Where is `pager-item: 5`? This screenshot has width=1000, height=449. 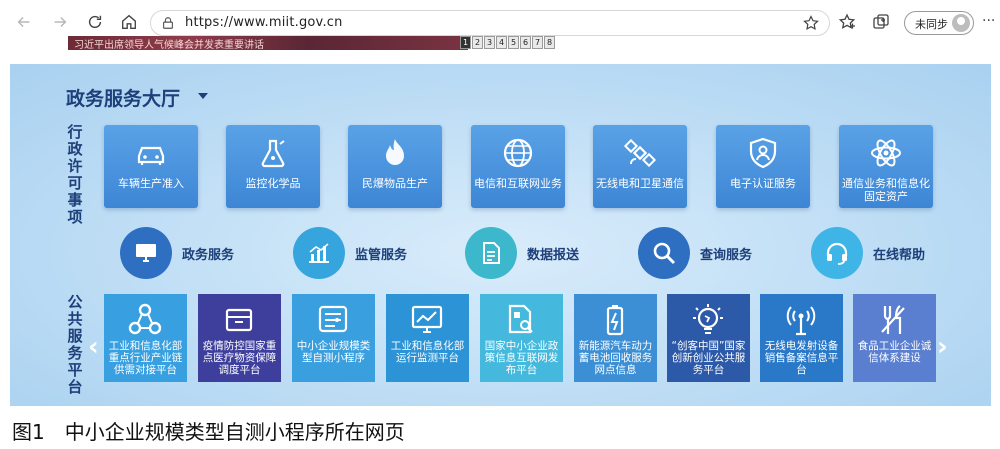
pager-item: 5 is located at coordinates (513, 42).